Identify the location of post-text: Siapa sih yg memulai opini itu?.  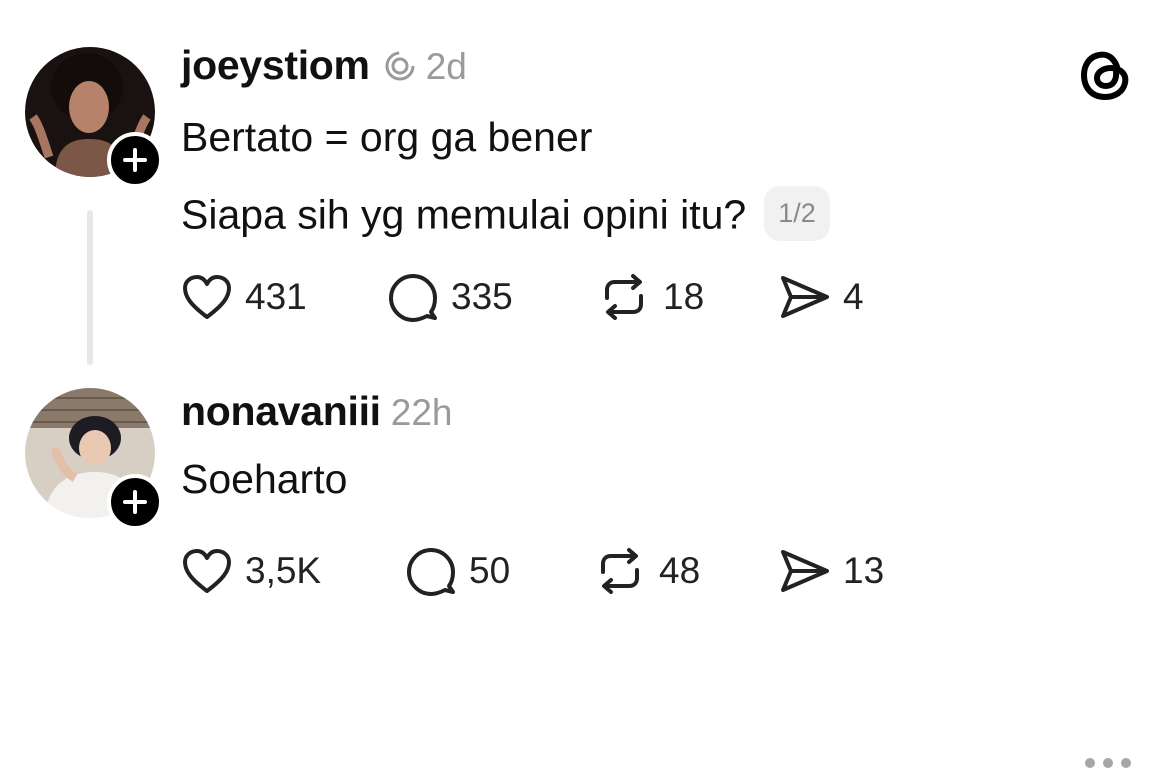
(464, 214).